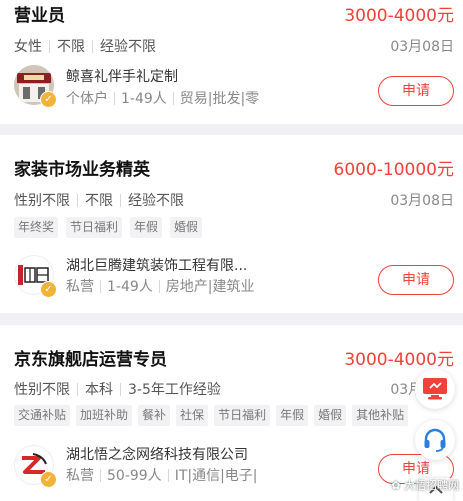 The width and height of the screenshot is (463, 501). I want to click on requirement-gender: 女性, so click(28, 47).